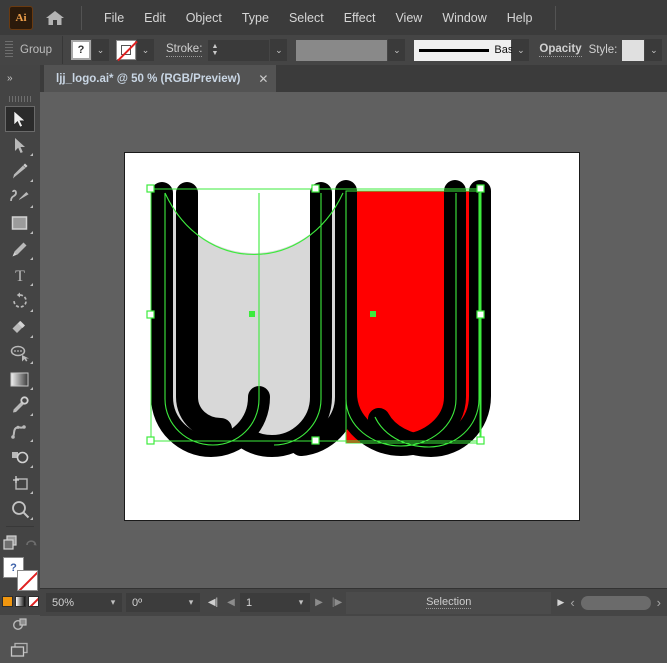 This screenshot has height=663, width=667. What do you see at coordinates (337, 603) in the screenshot?
I see `last-artboard-icon: |▶` at bounding box center [337, 603].